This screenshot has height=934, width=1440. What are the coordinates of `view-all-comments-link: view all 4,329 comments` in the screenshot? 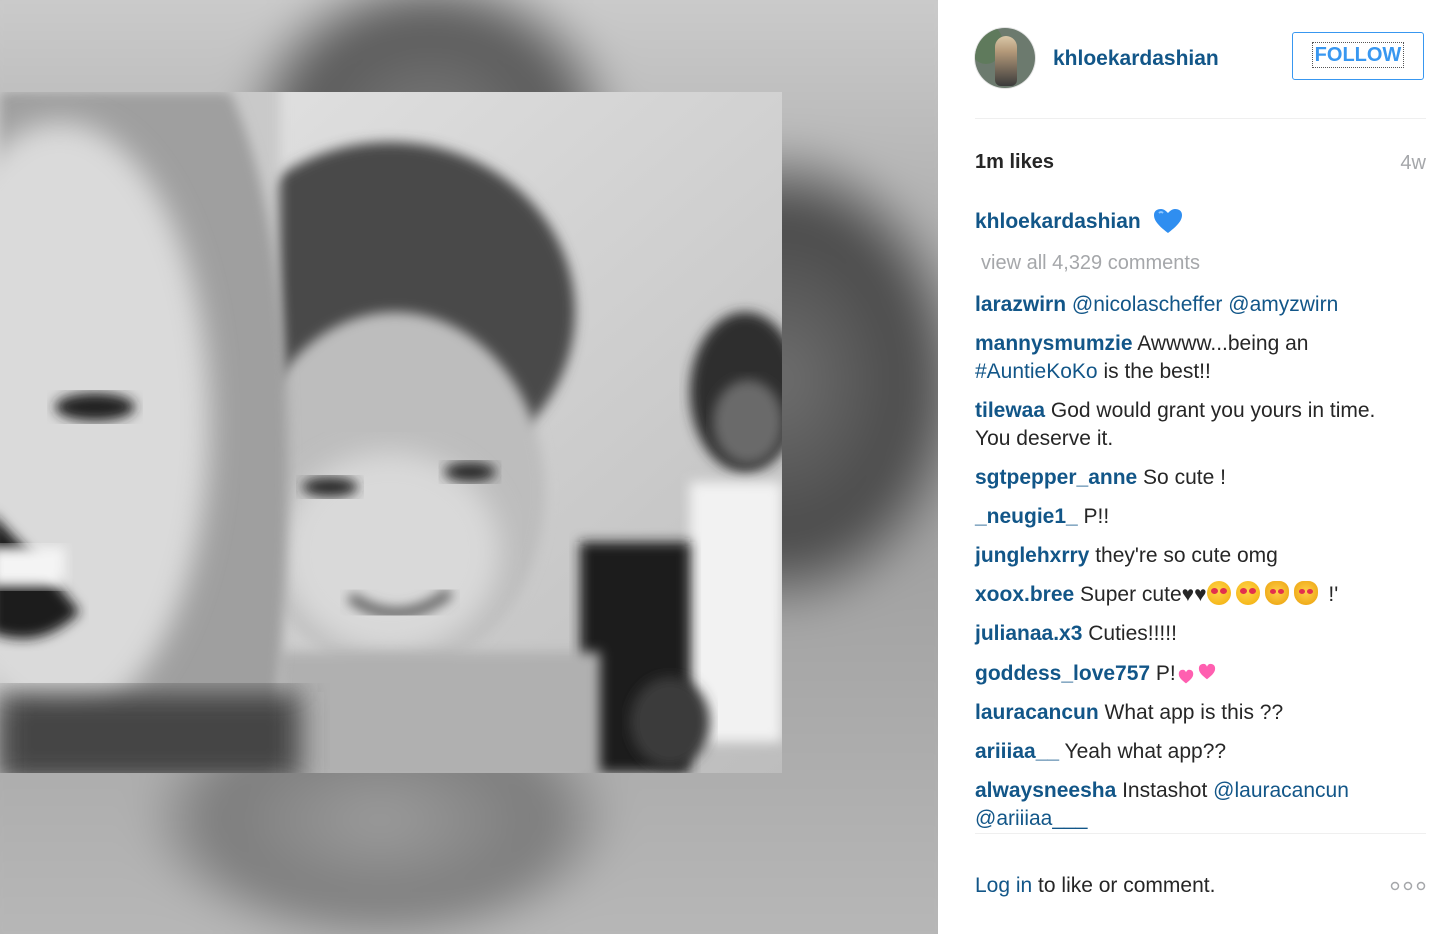 It's located at (1090, 263).